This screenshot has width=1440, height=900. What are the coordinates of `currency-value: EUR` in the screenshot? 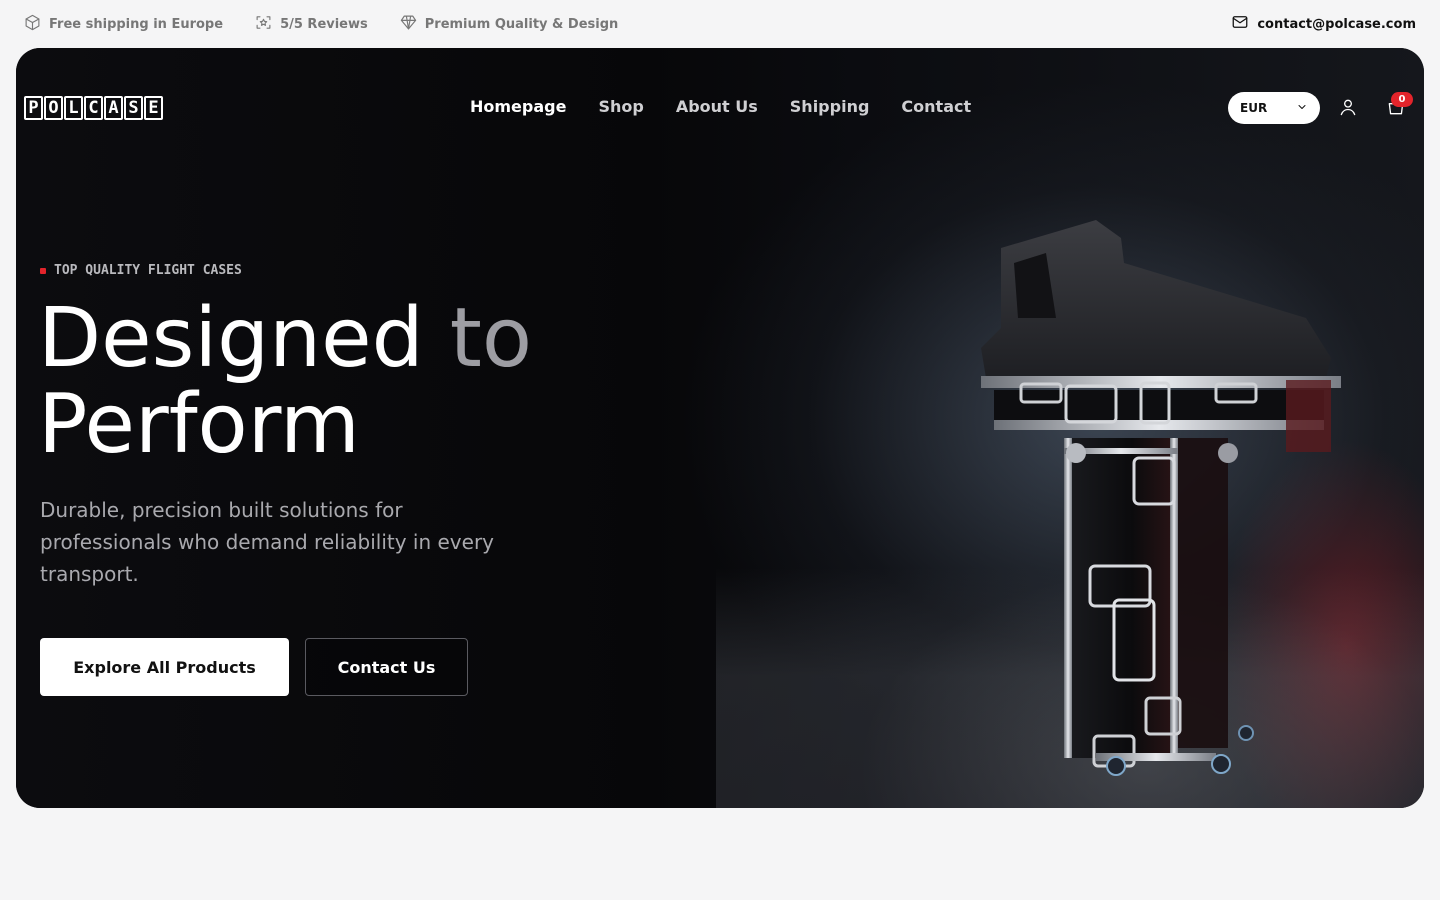 It's located at (1254, 108).